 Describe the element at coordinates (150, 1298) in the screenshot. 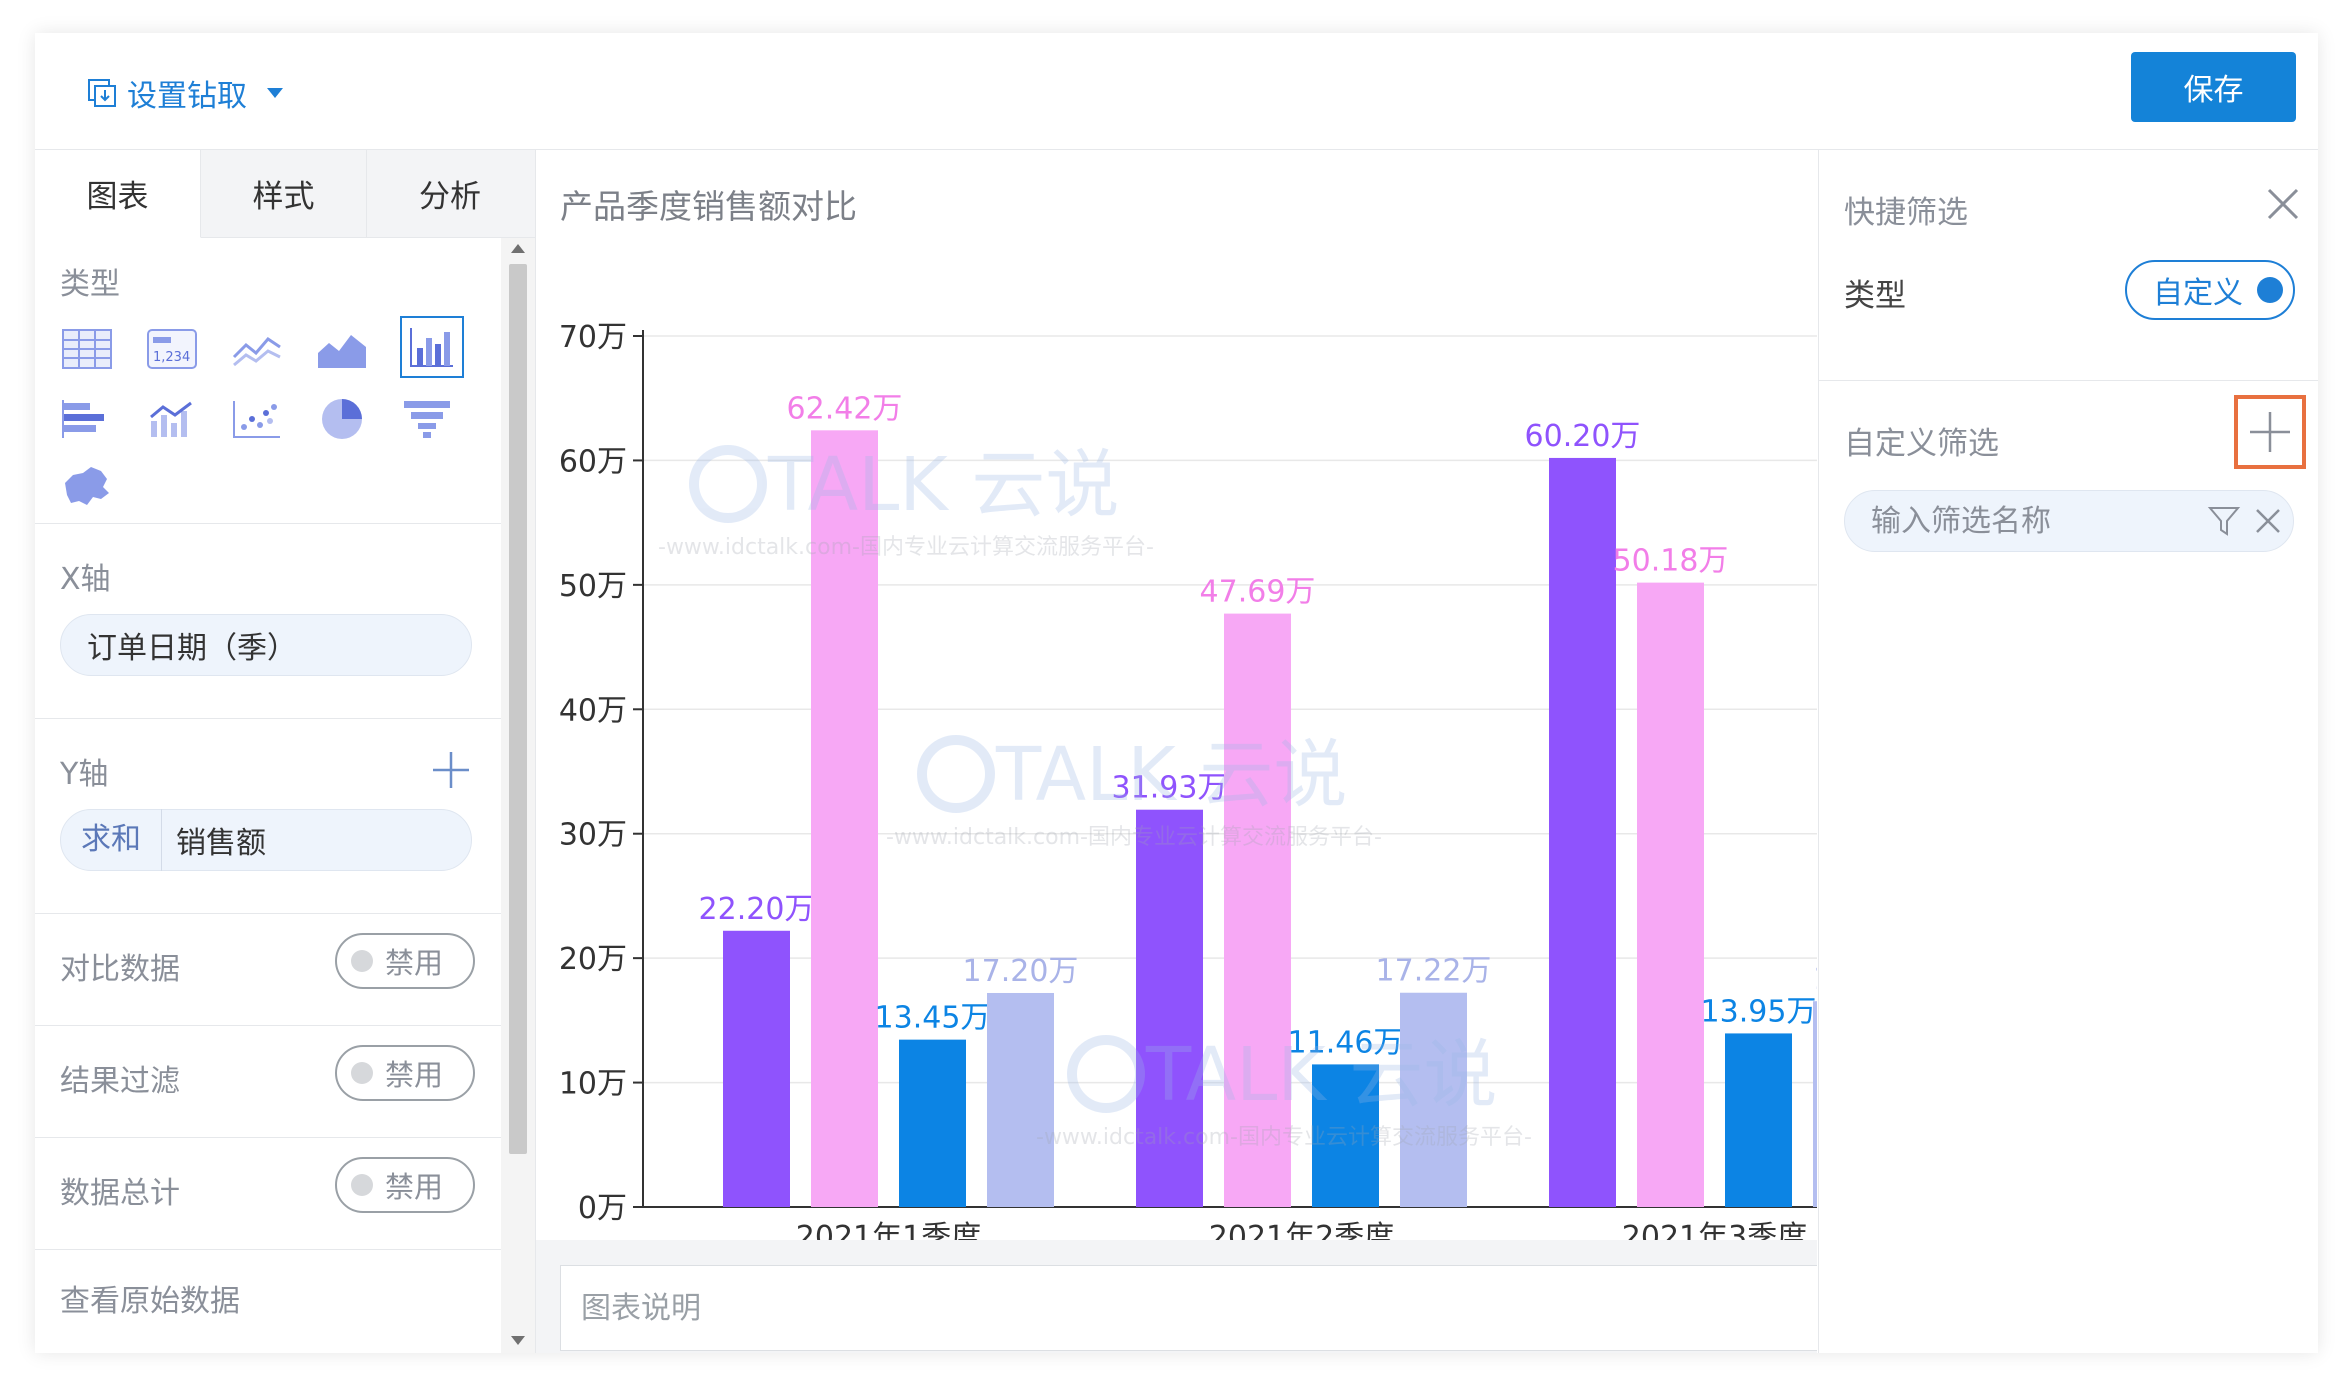

I see `view-raw-data-label: 查看原始数据` at that location.